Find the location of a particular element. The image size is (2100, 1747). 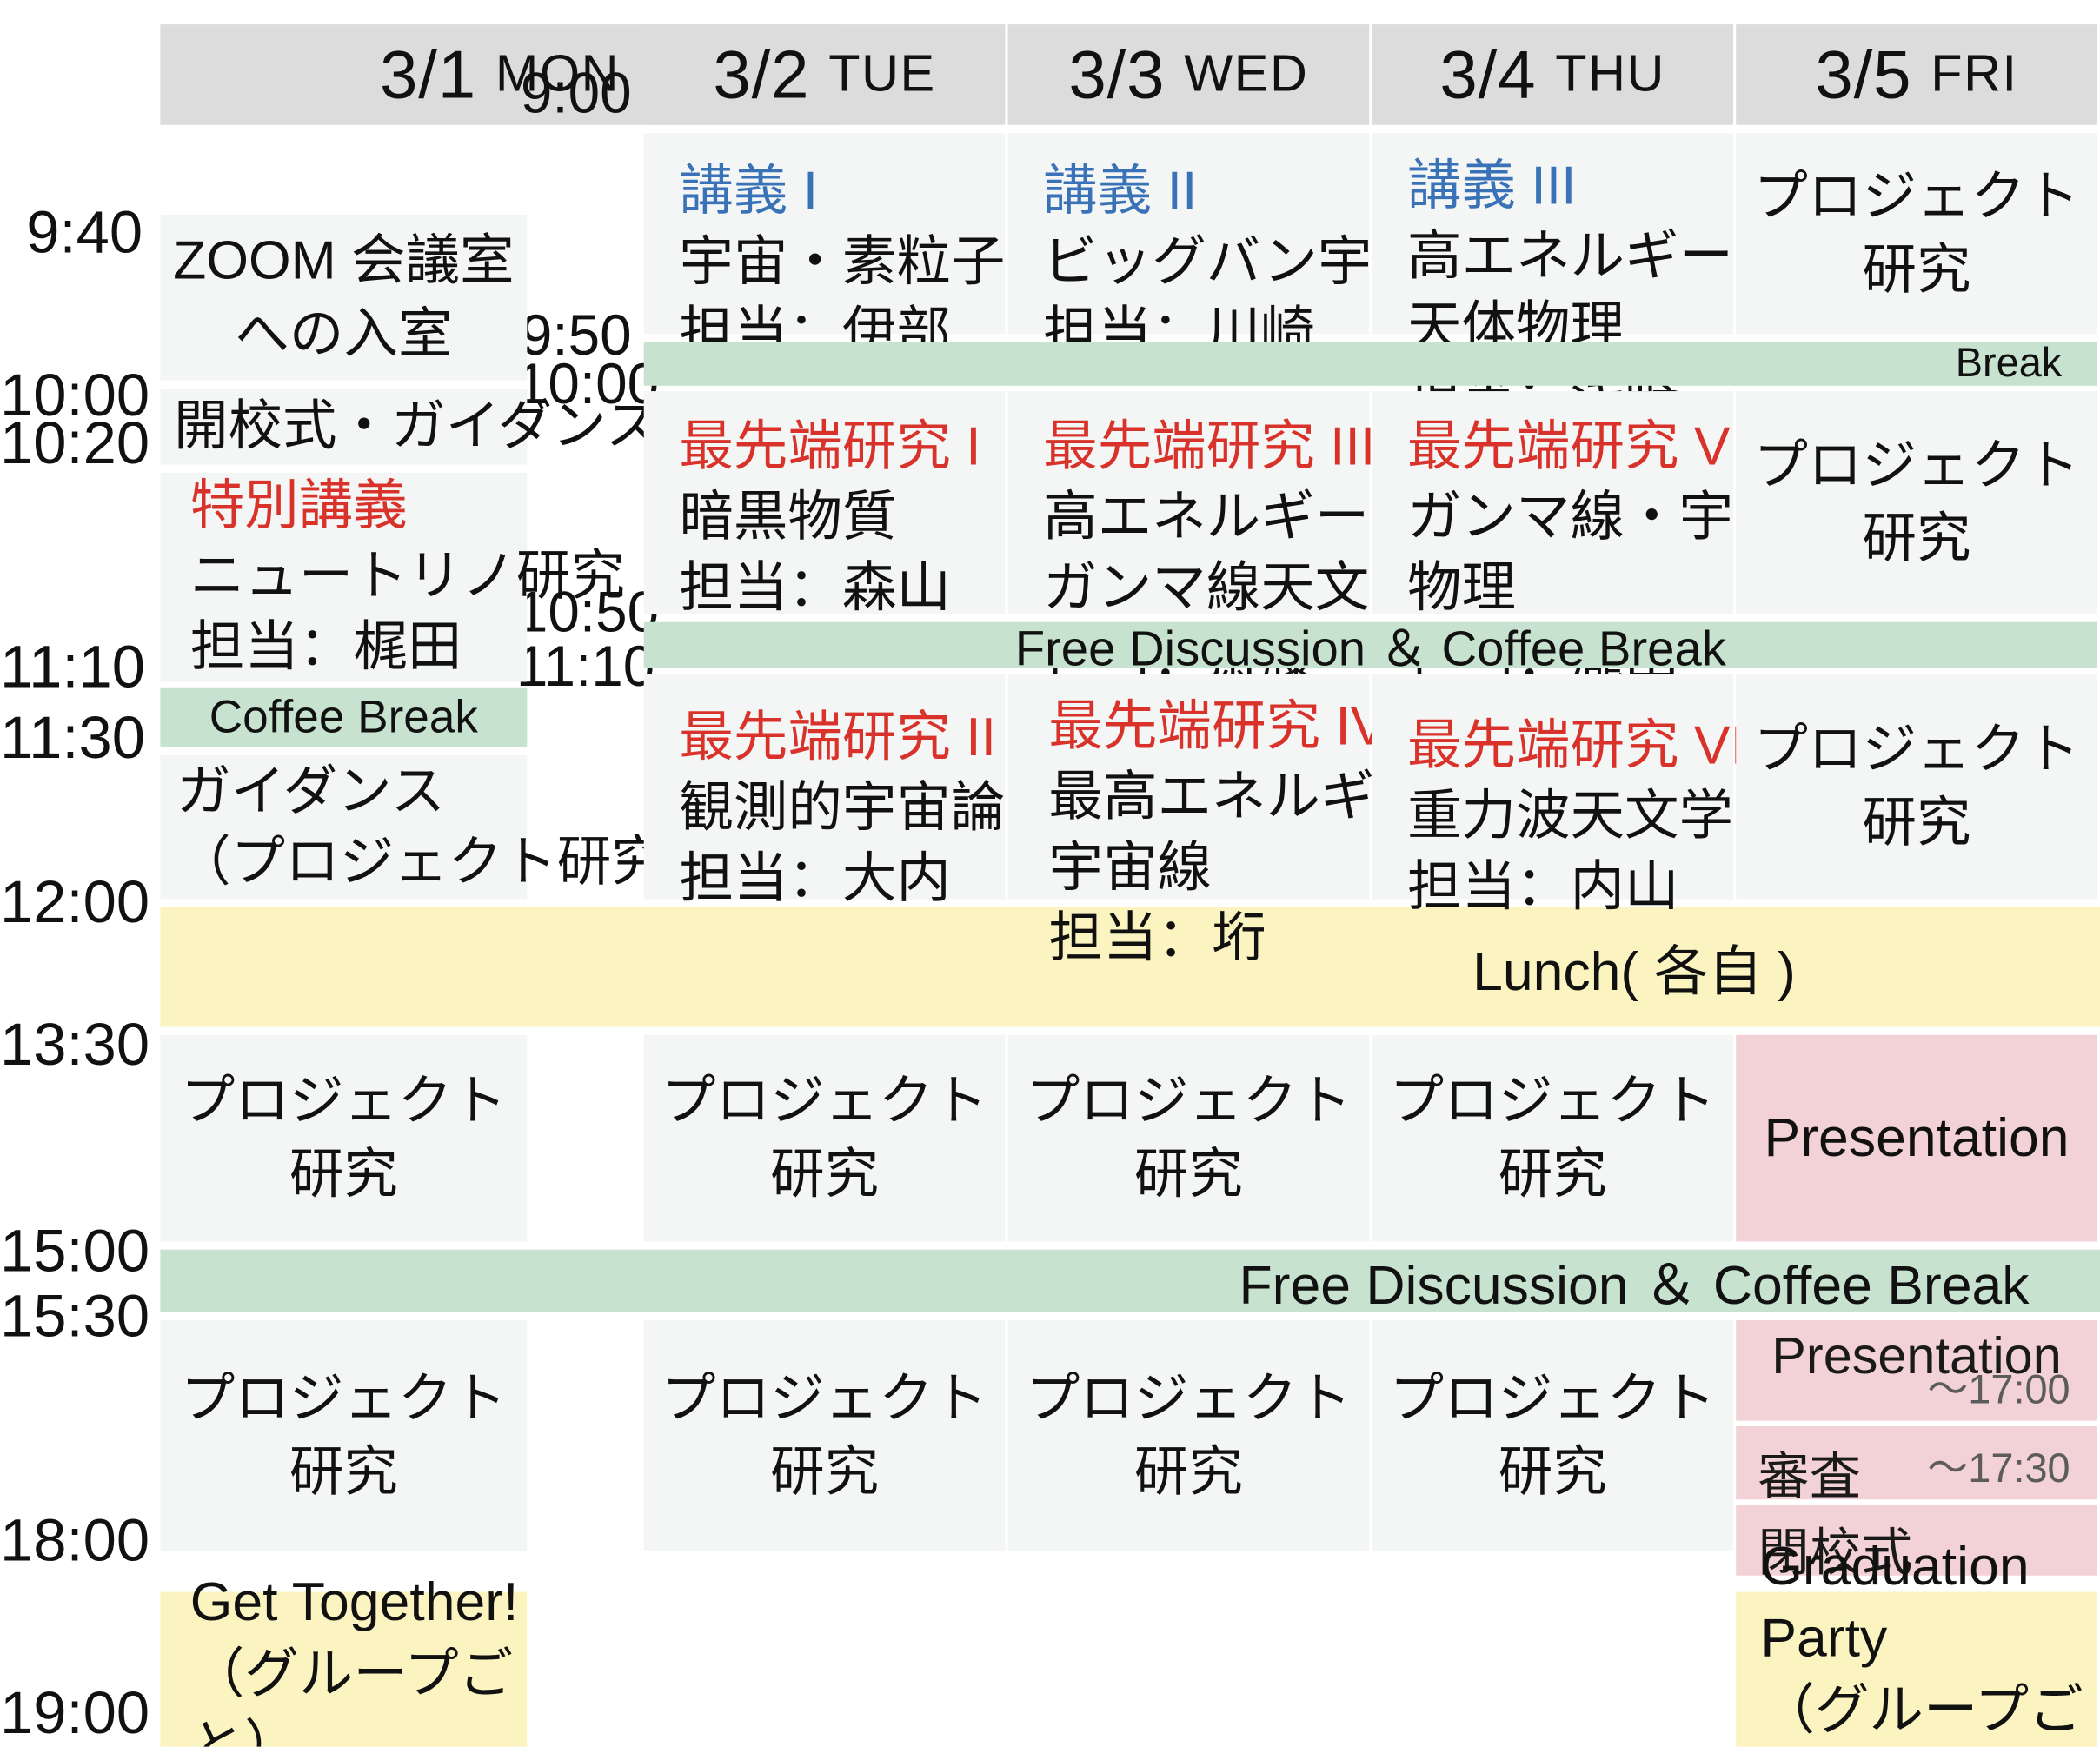

day-header-thu: 3/4 THU is located at coordinates (1553, 74).